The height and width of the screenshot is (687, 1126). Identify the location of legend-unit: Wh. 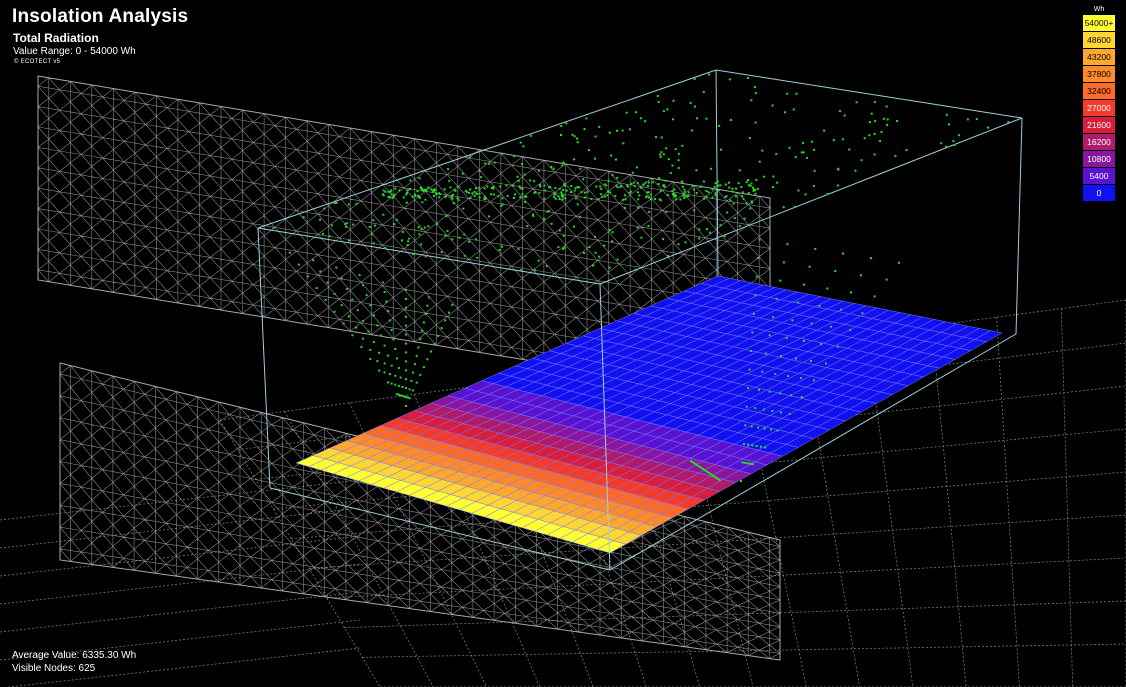
(1099, 9).